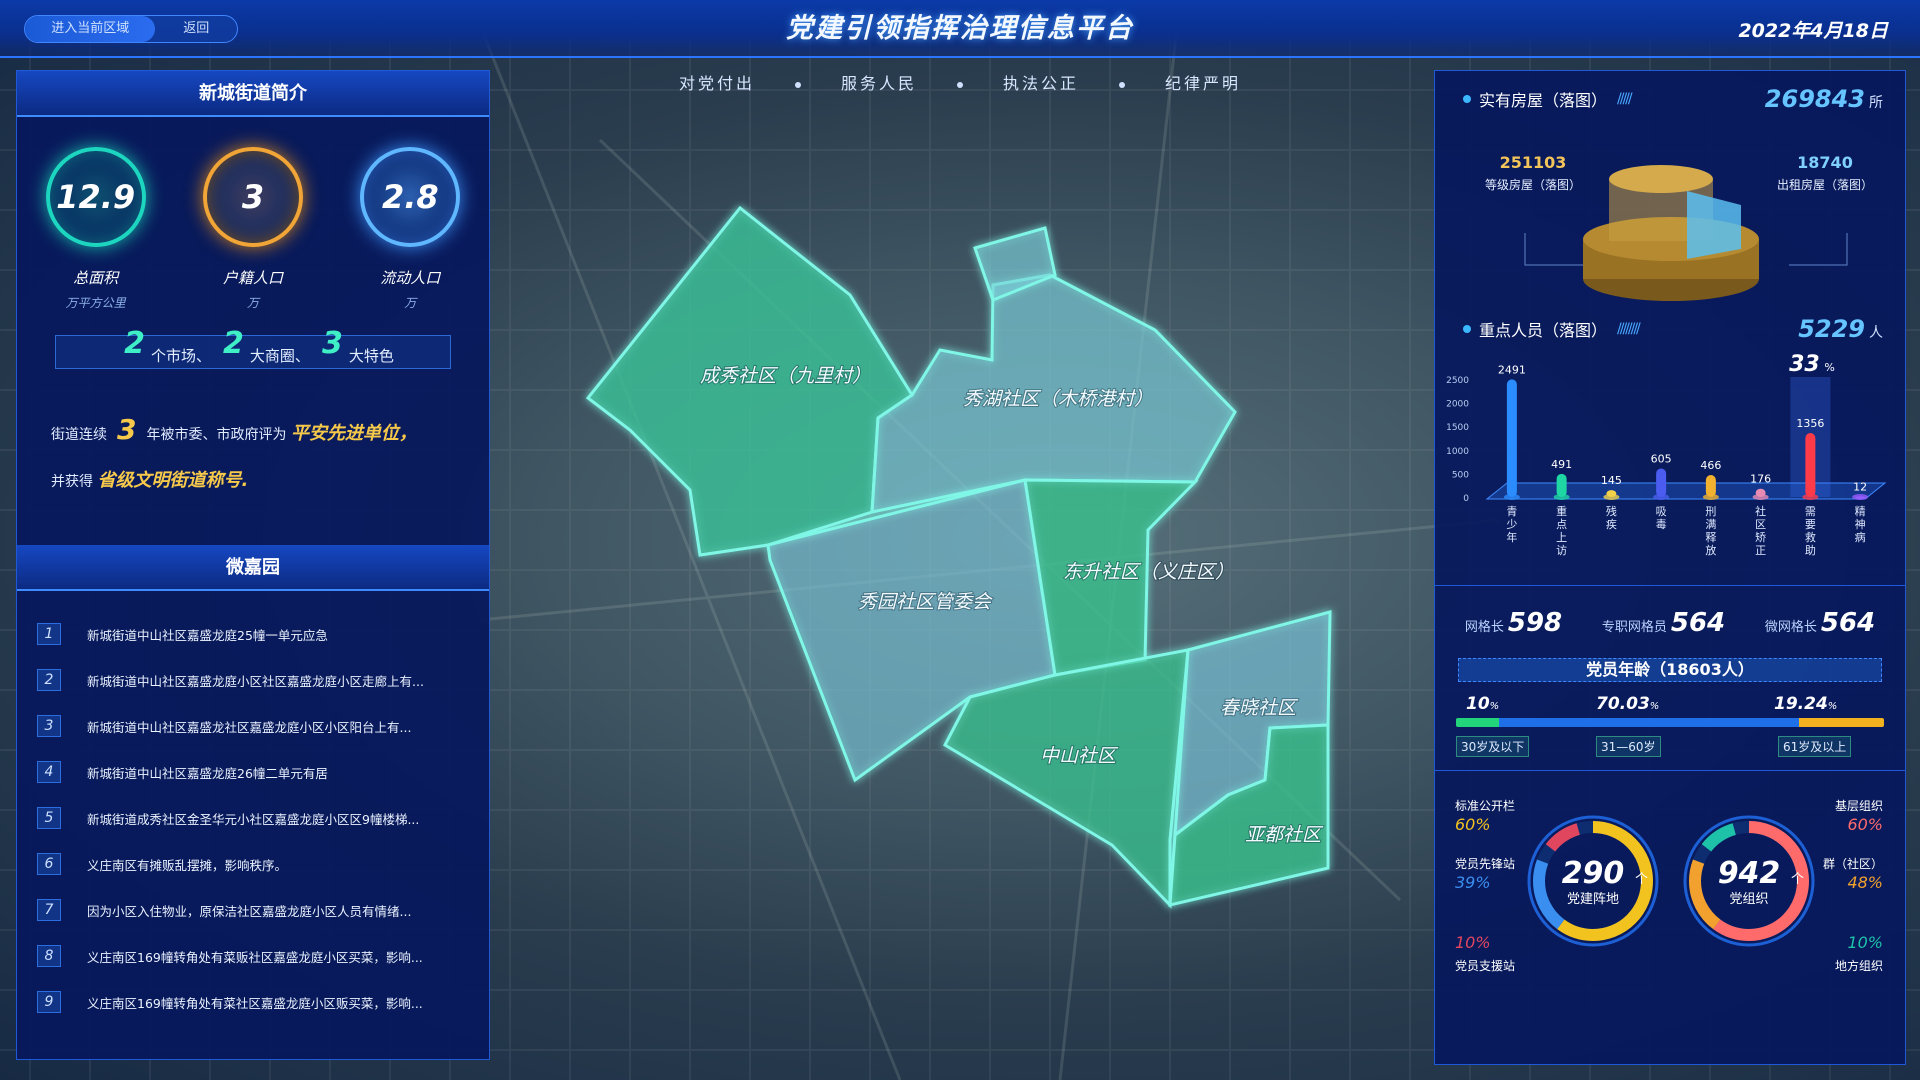 The image size is (1920, 1080). I want to click on item-text: 义庄南区有摊贩乱摆摊，影响秩序。, so click(187, 865).